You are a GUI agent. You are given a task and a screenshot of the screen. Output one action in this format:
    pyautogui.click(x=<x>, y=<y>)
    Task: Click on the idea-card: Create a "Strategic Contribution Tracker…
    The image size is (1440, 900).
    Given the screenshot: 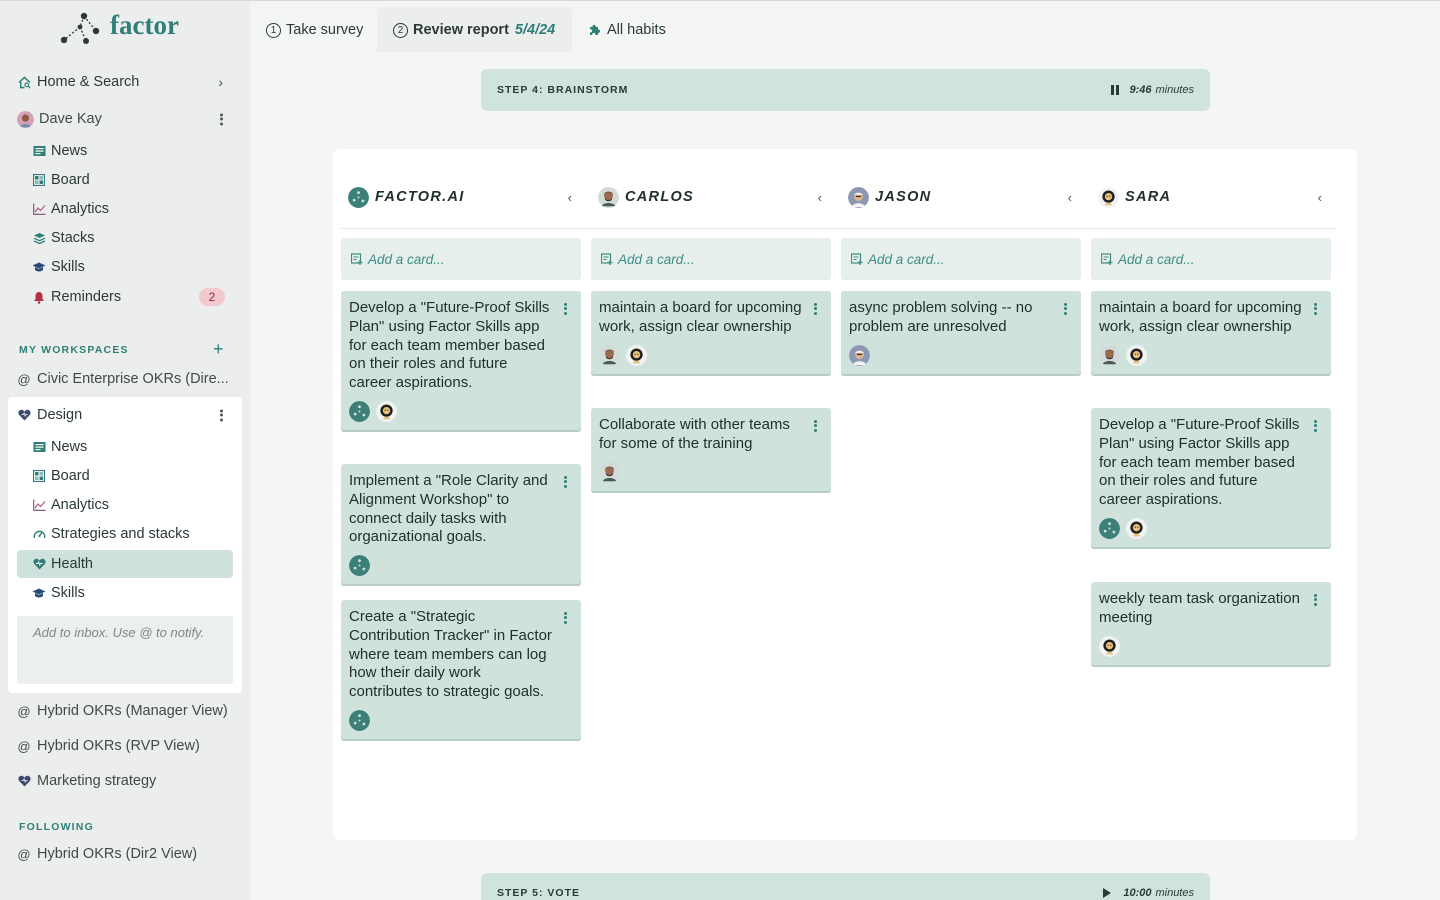 What is the action you would take?
    pyautogui.click(x=461, y=669)
    